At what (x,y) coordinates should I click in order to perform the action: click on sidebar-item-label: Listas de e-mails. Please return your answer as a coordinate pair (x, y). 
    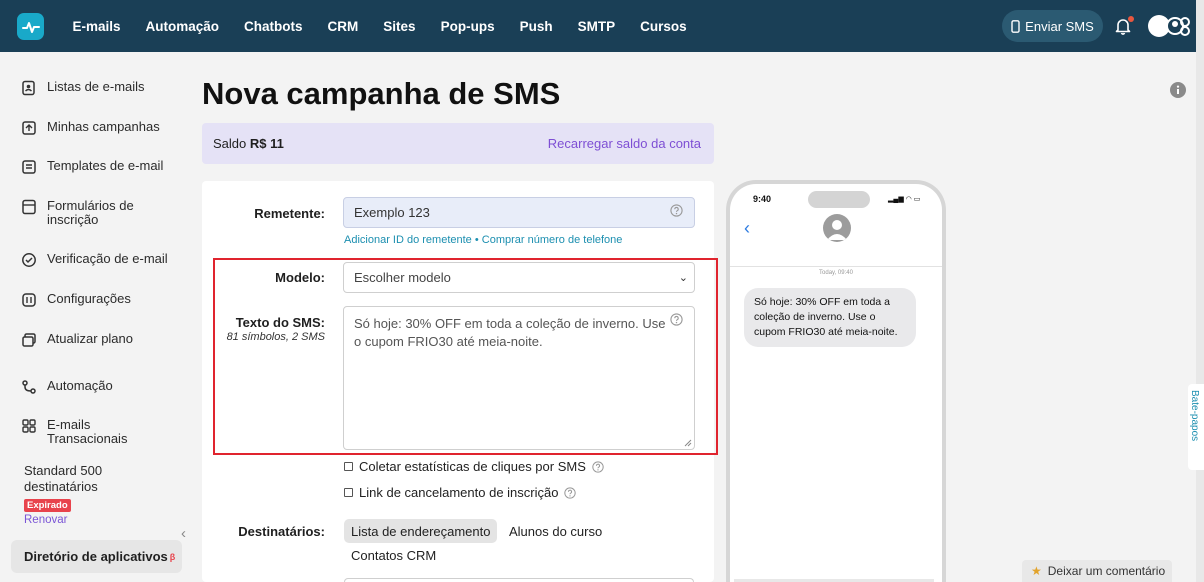
    Looking at the image, I should click on (96, 86).